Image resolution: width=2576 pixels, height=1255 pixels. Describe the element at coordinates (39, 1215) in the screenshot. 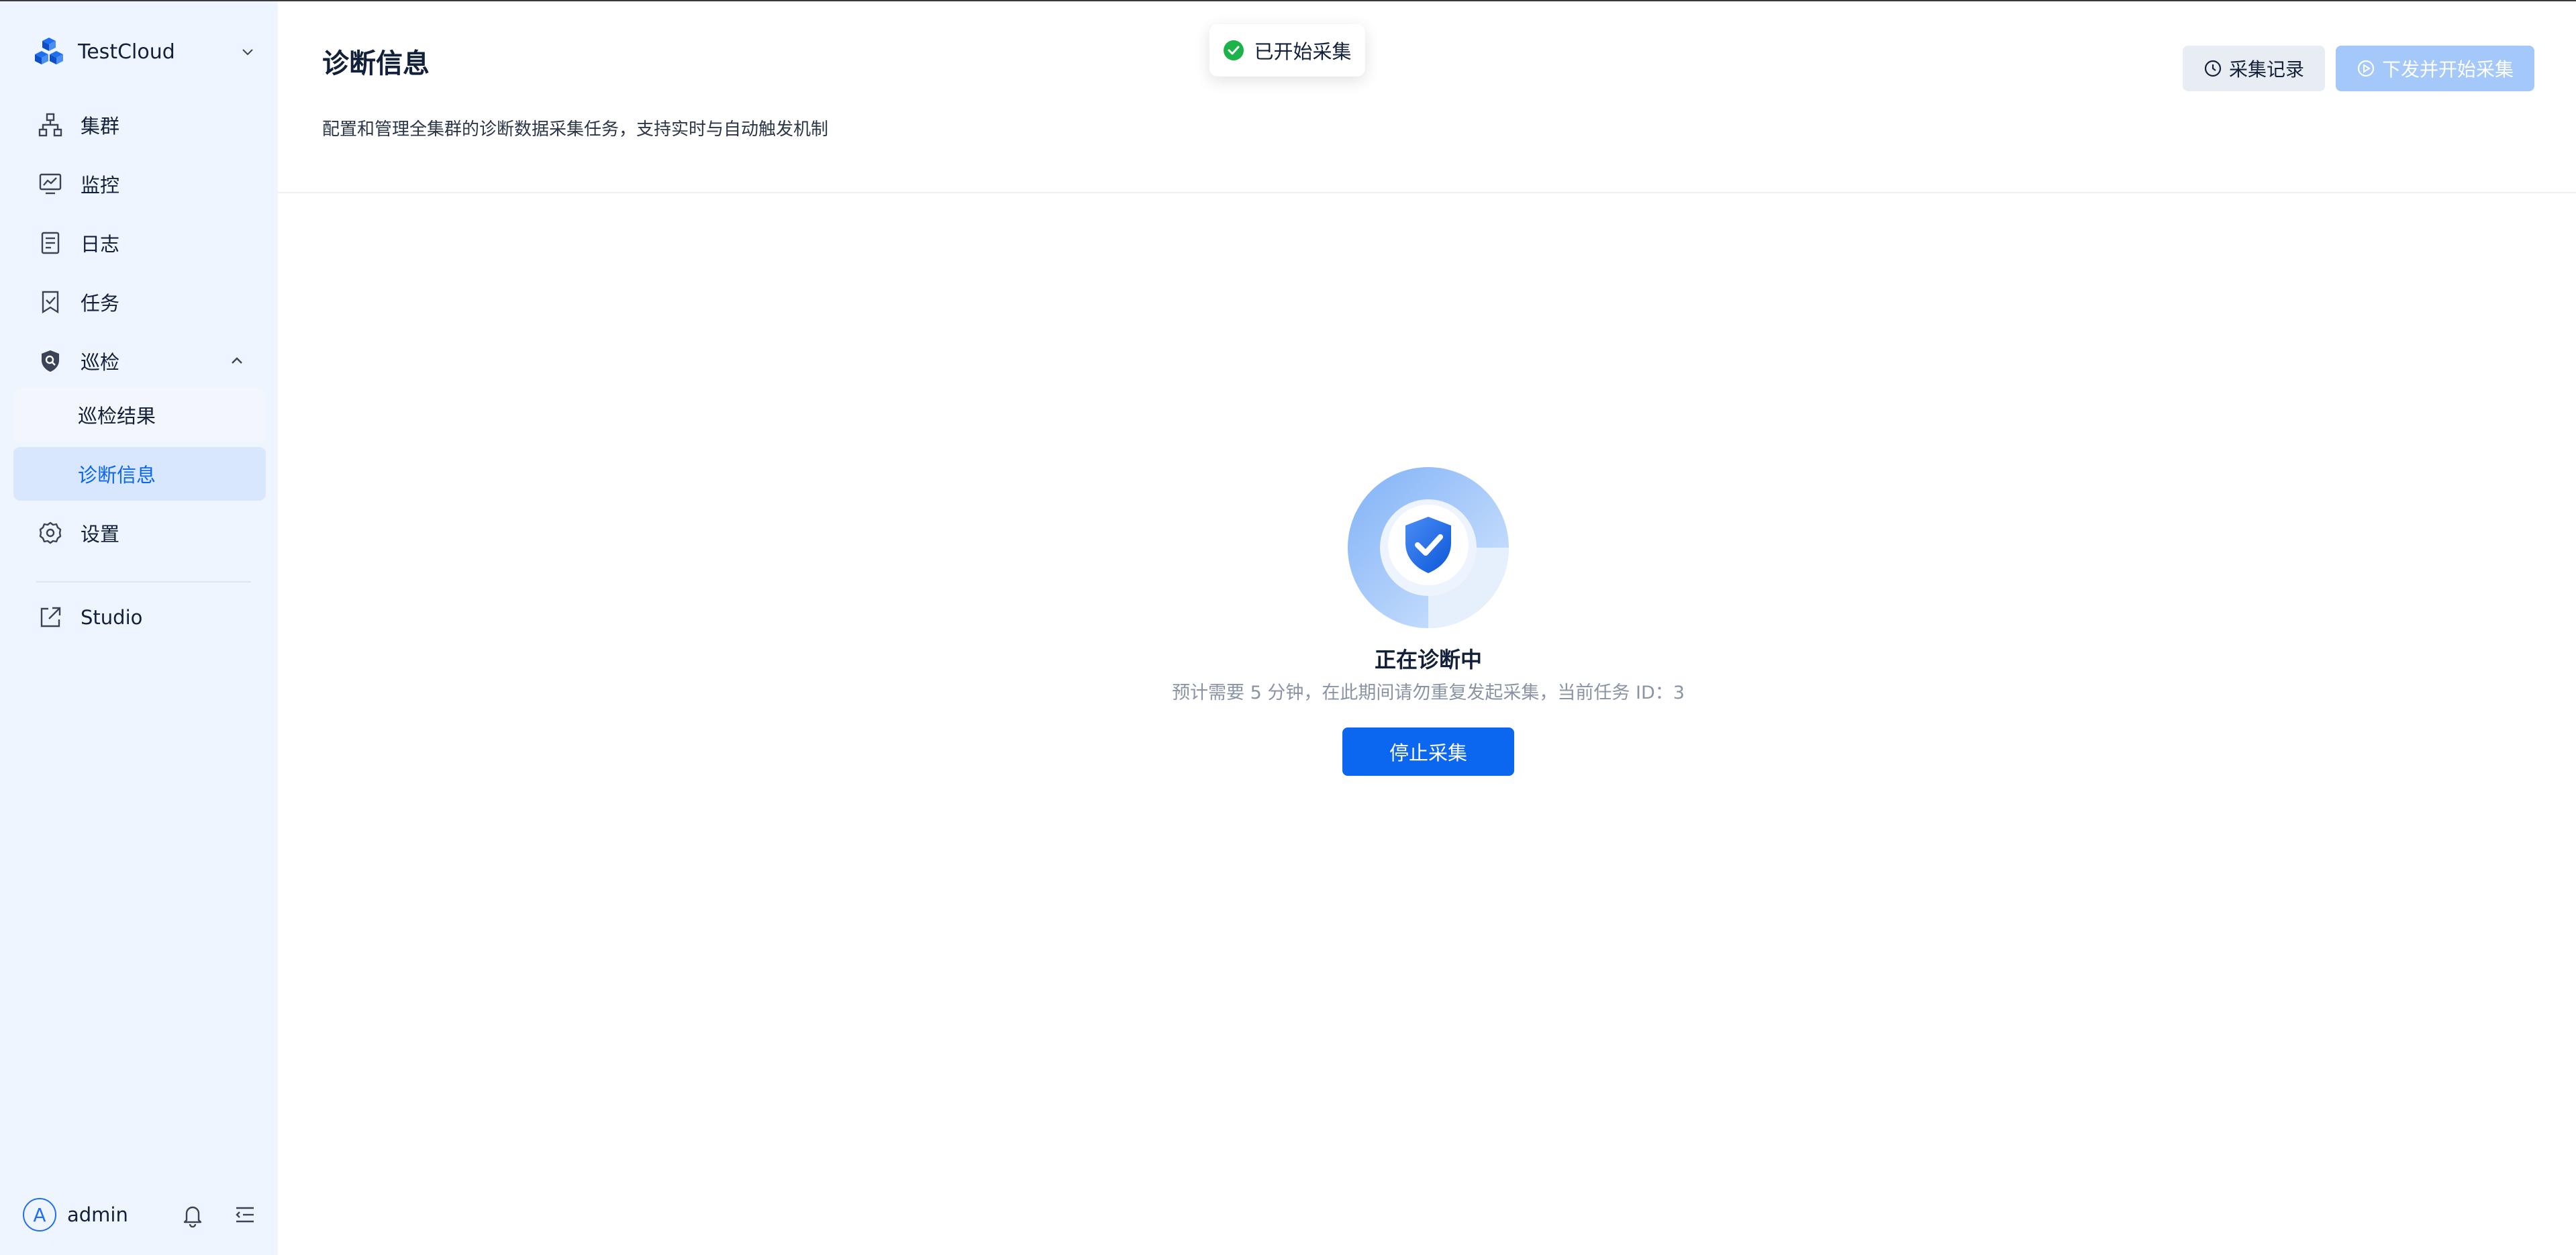

I see `avatar: A` at that location.